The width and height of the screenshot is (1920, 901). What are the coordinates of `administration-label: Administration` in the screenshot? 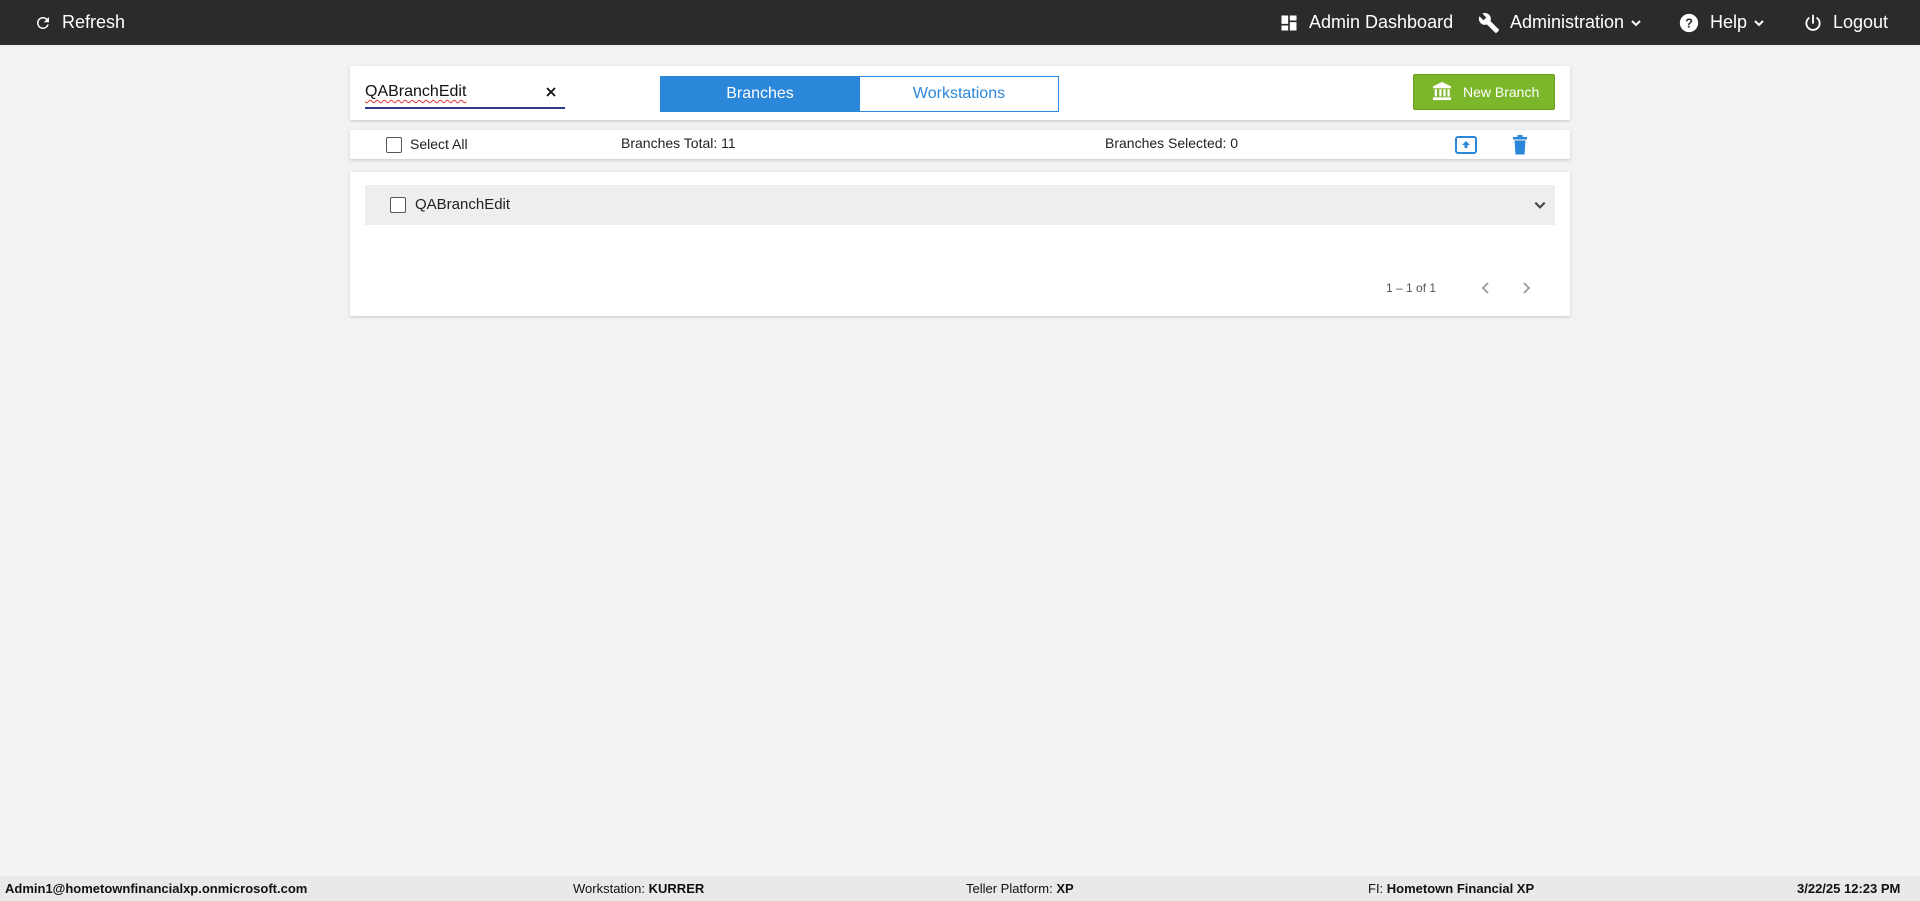 It's located at (1567, 22).